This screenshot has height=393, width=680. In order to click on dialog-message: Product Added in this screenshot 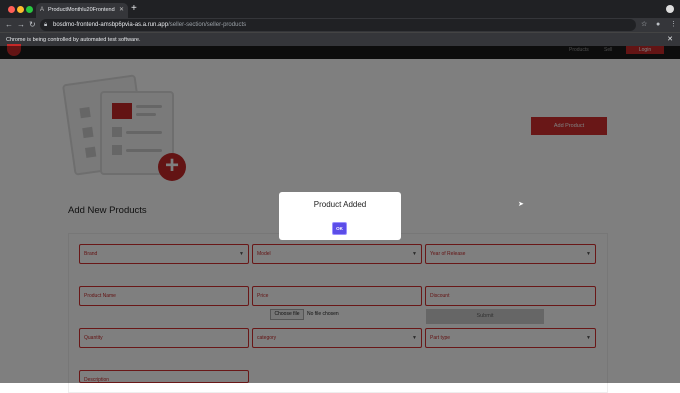, I will do `click(340, 204)`.